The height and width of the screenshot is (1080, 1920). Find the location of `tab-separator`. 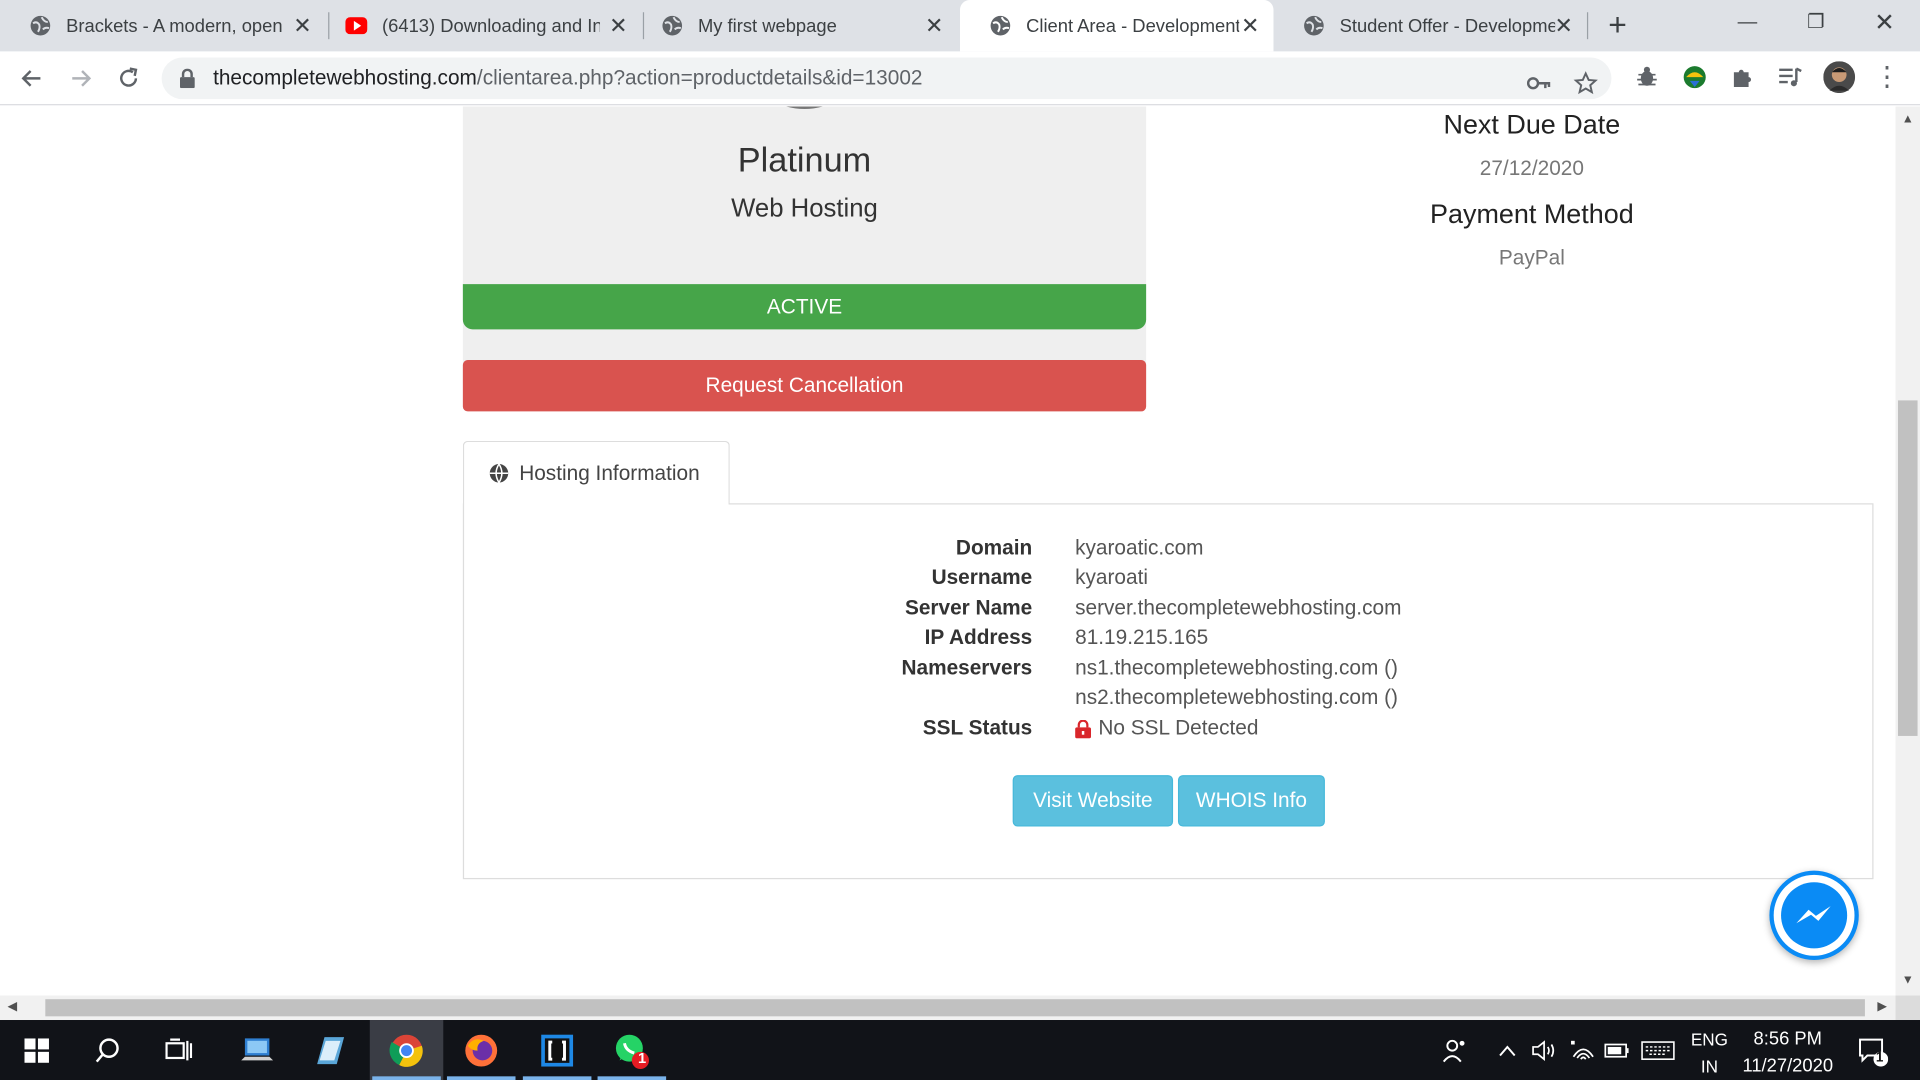

tab-separator is located at coordinates (1587, 26).